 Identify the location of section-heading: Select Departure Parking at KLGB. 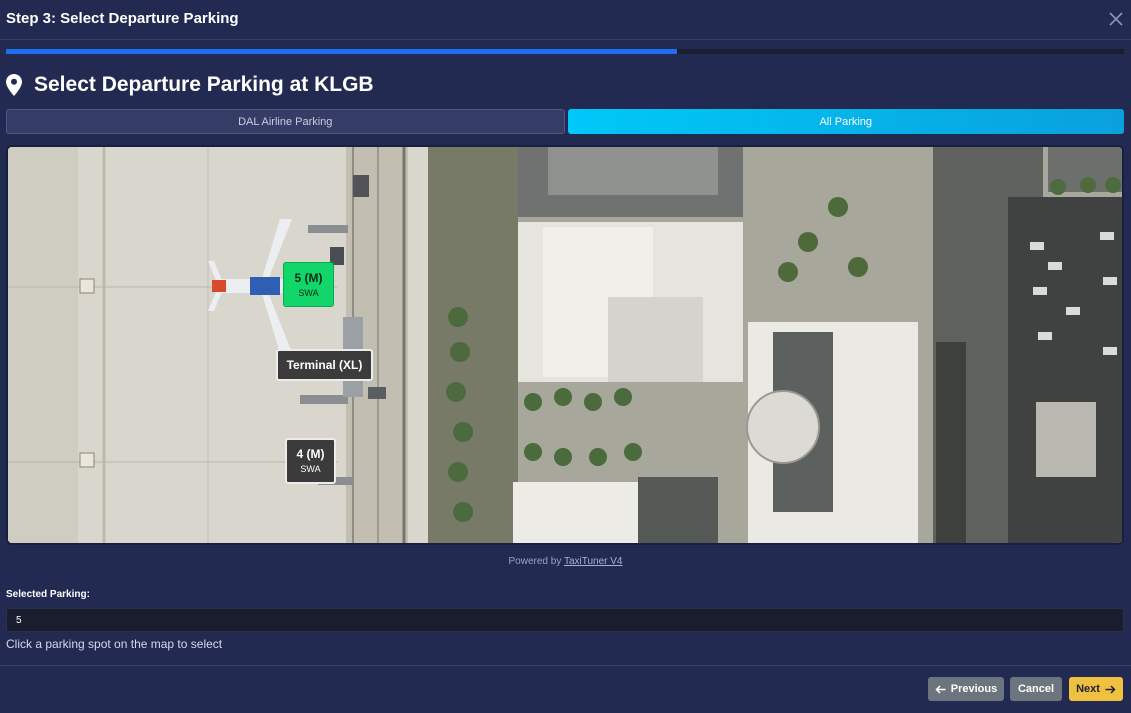
(190, 85).